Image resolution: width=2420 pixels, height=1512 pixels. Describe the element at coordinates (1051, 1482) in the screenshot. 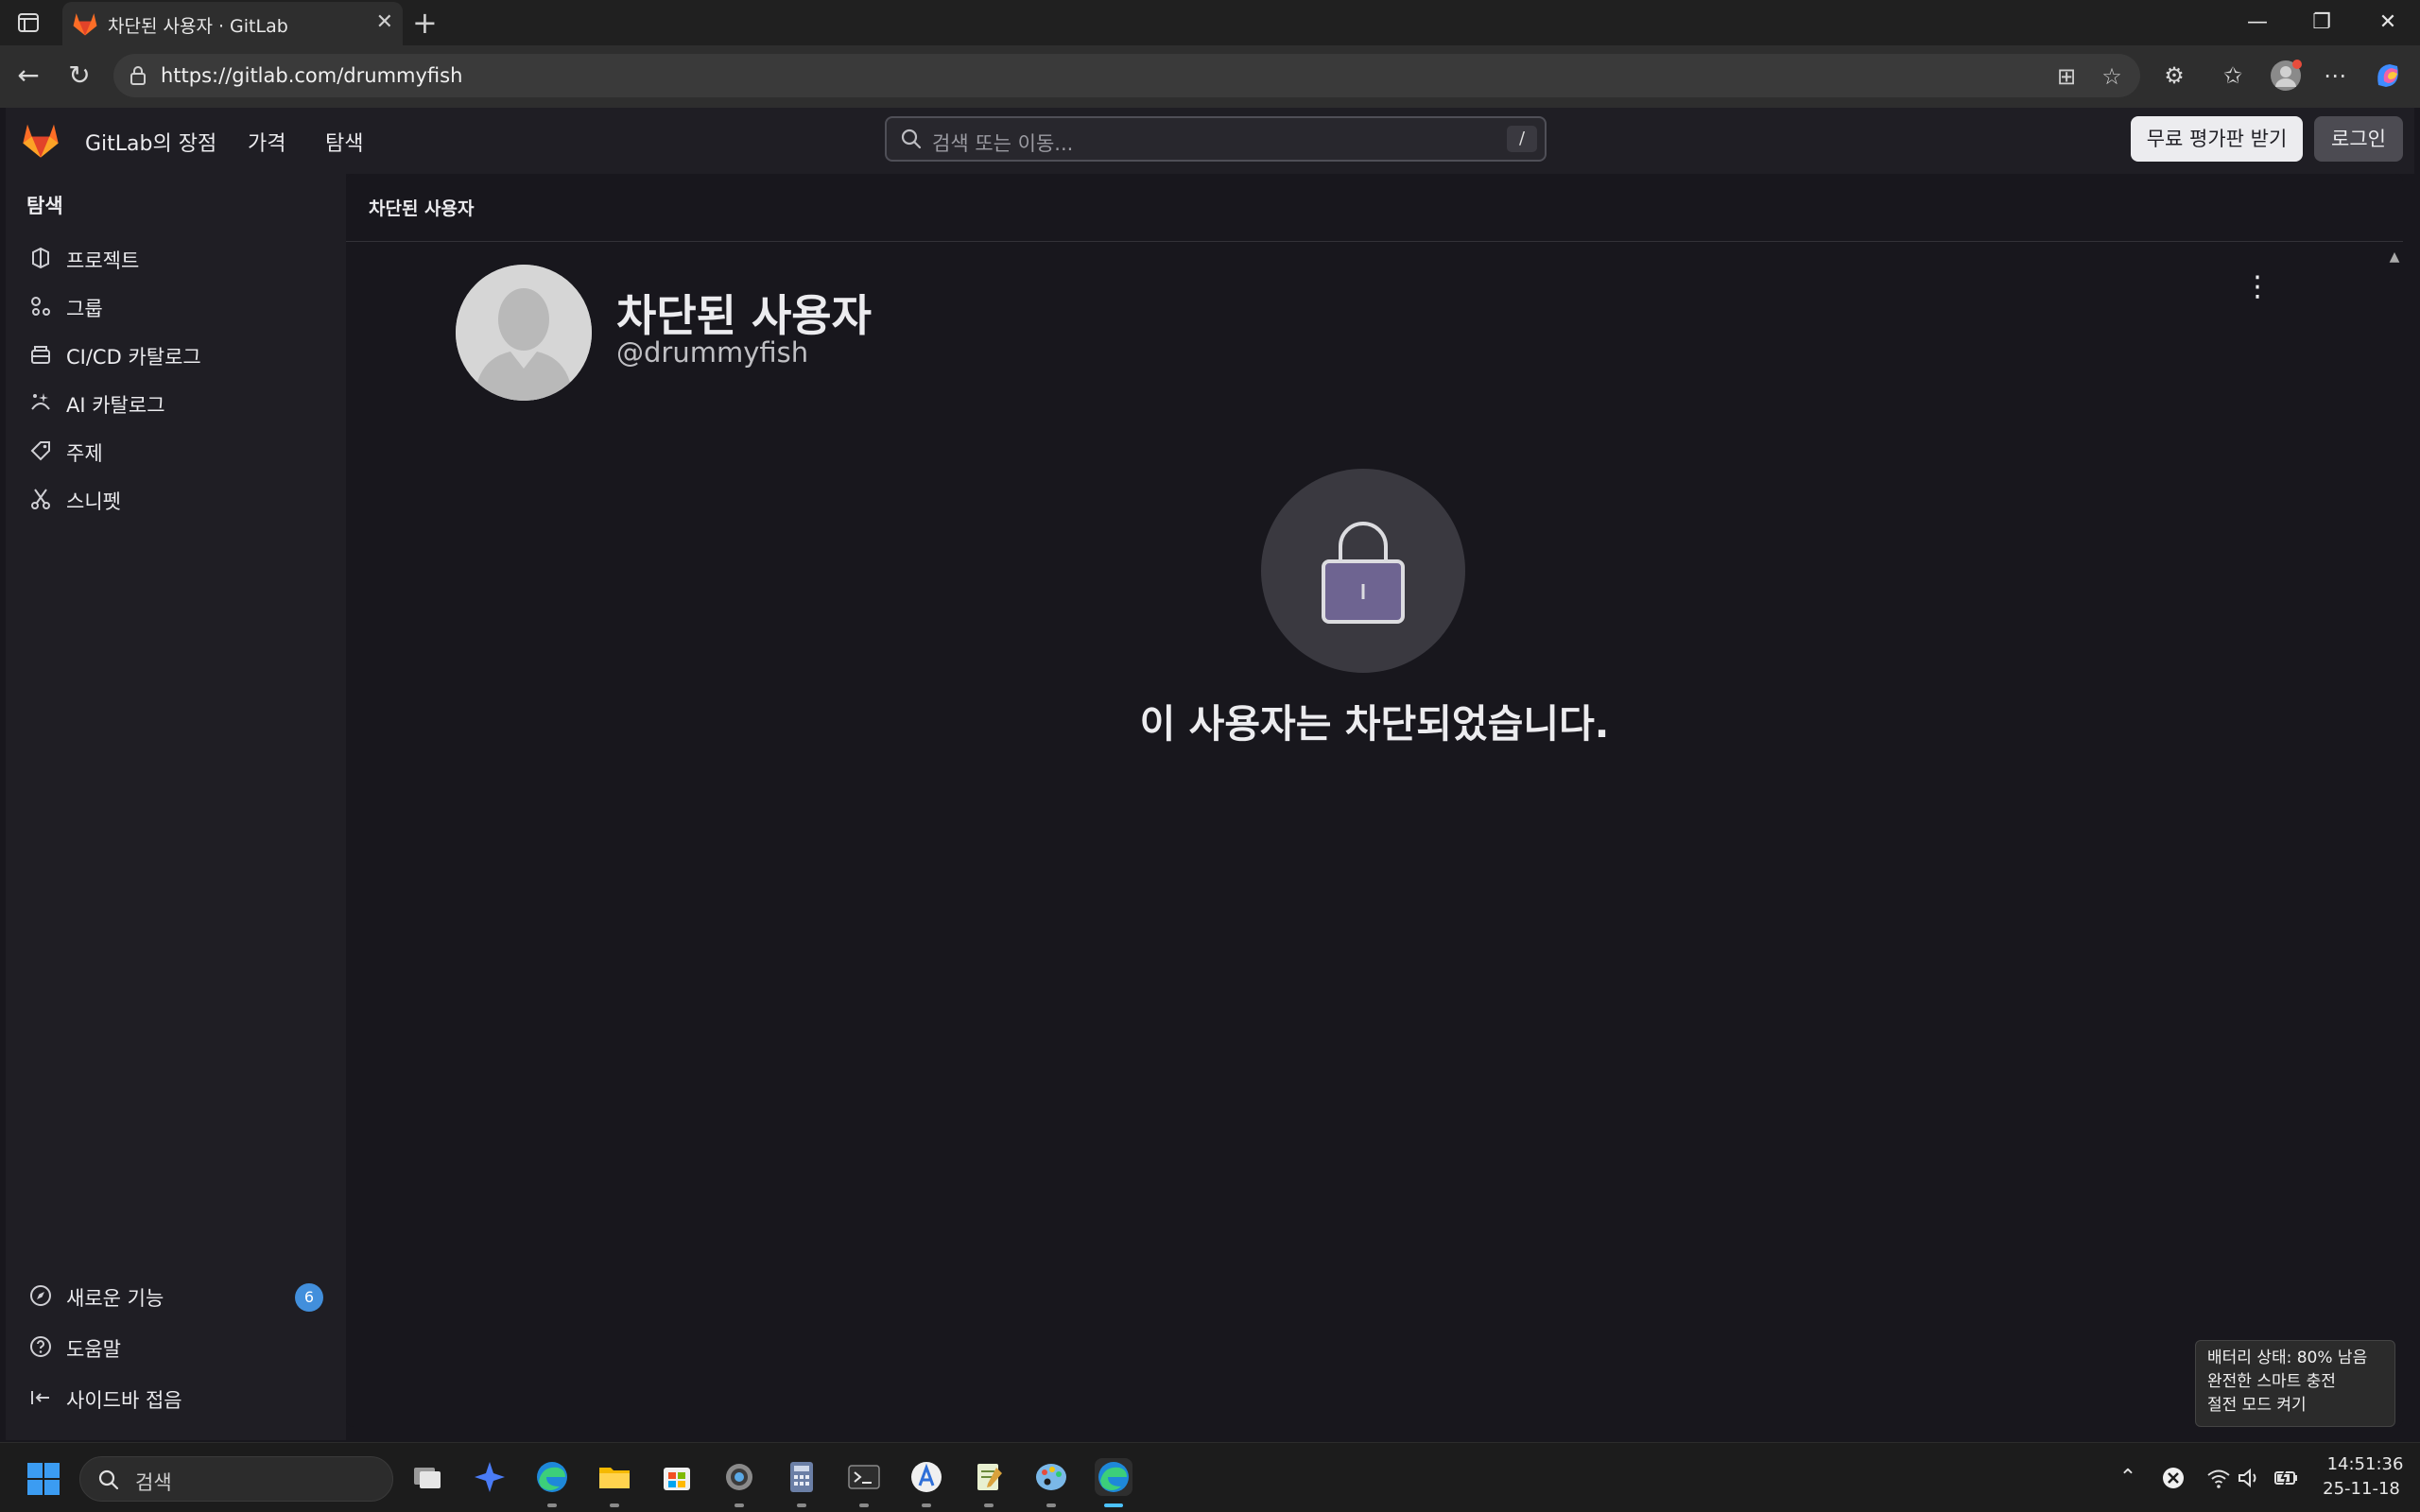

I see `paint-icon` at that location.